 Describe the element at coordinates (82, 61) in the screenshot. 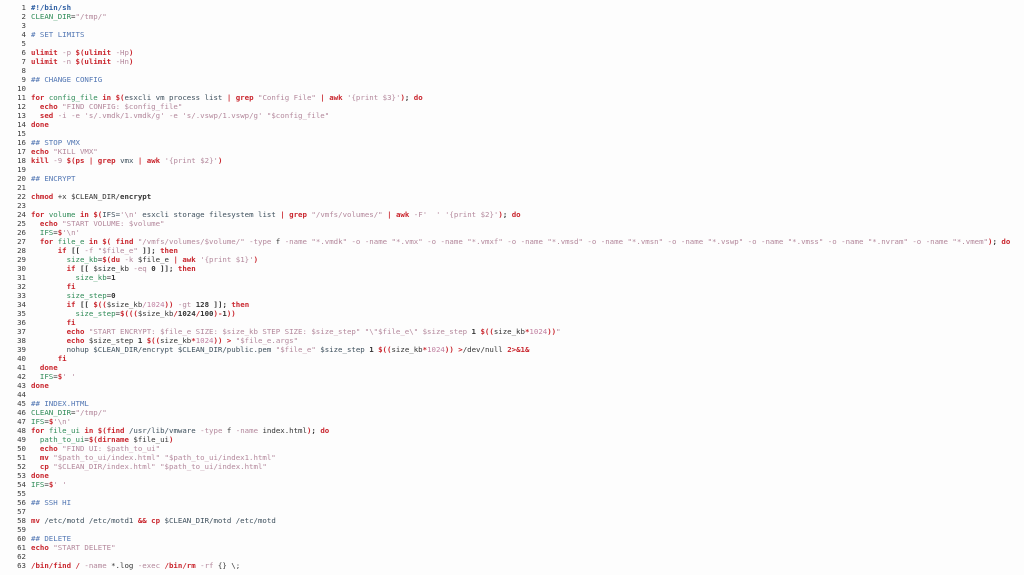

I see `line-content: ulimit -n $(ulimit -Hn)` at that location.